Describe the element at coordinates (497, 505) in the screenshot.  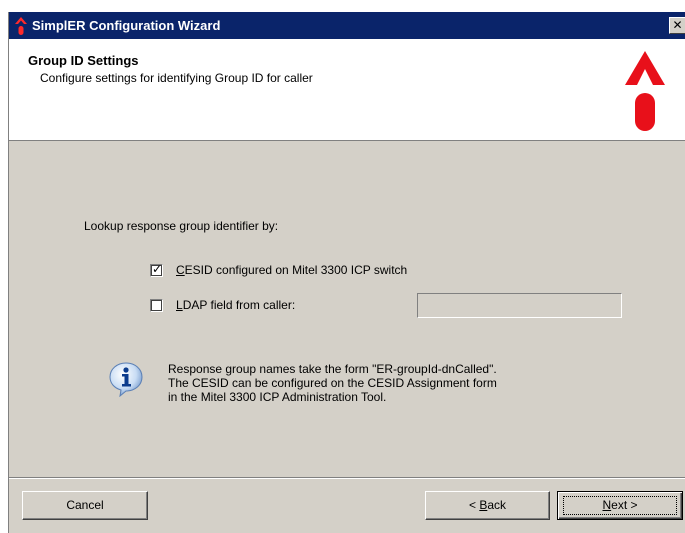
I see `back-label-text: ack` at that location.